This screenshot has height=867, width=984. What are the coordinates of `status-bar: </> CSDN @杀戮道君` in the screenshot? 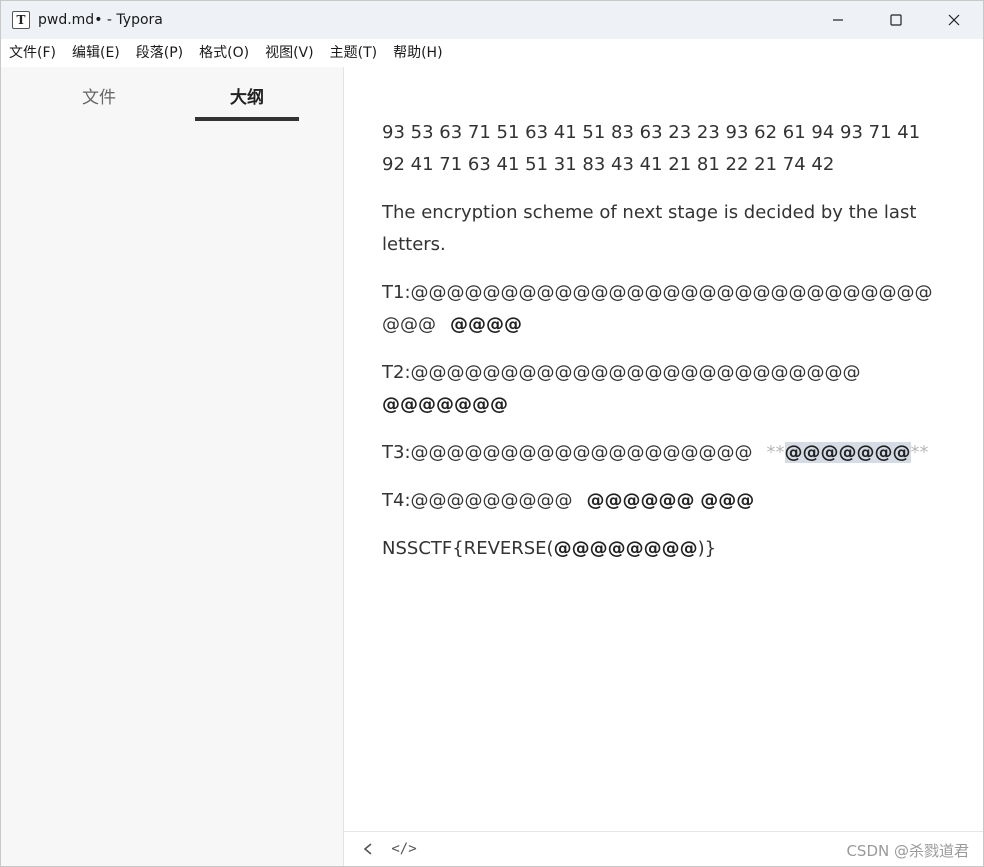 It's located at (663, 848).